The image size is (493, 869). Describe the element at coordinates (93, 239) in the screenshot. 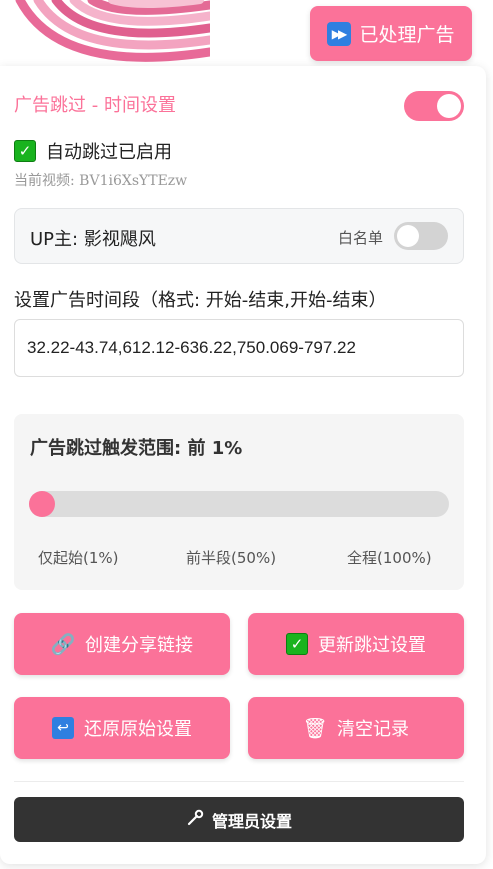

I see `uploader-name: UP主: 影视飓风` at that location.